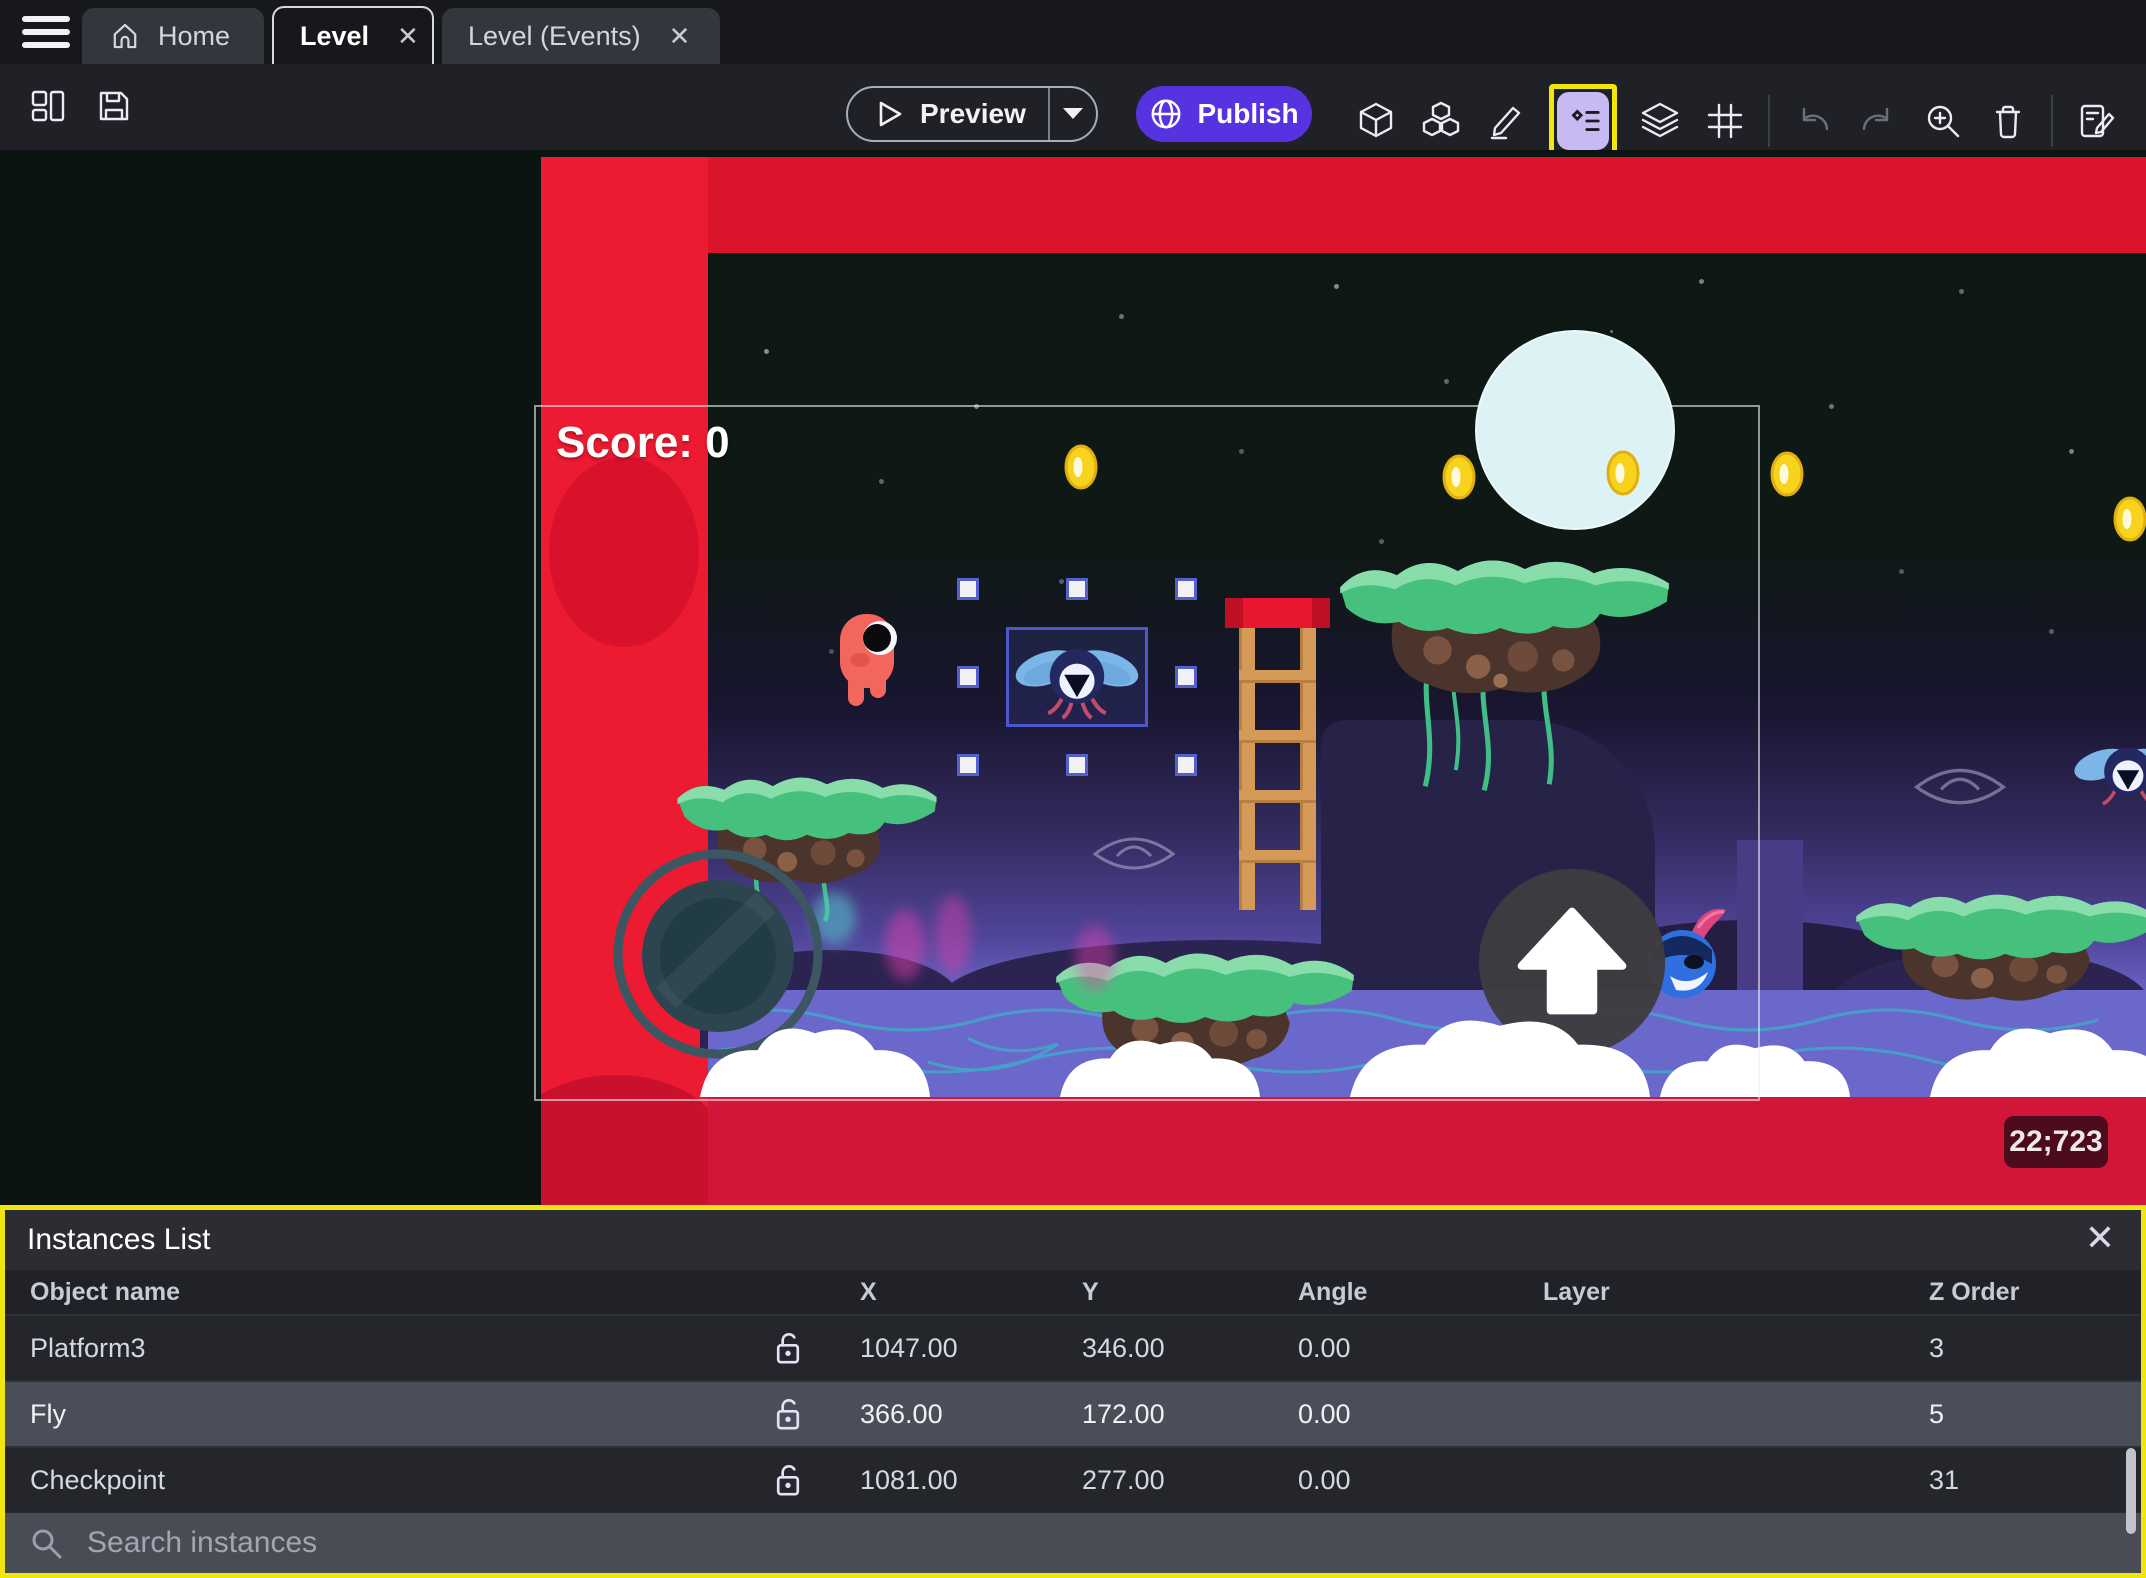 This screenshot has height=1578, width=2146. What do you see at coordinates (1974, 1291) in the screenshot?
I see `column-header-zorder: Z Order` at bounding box center [1974, 1291].